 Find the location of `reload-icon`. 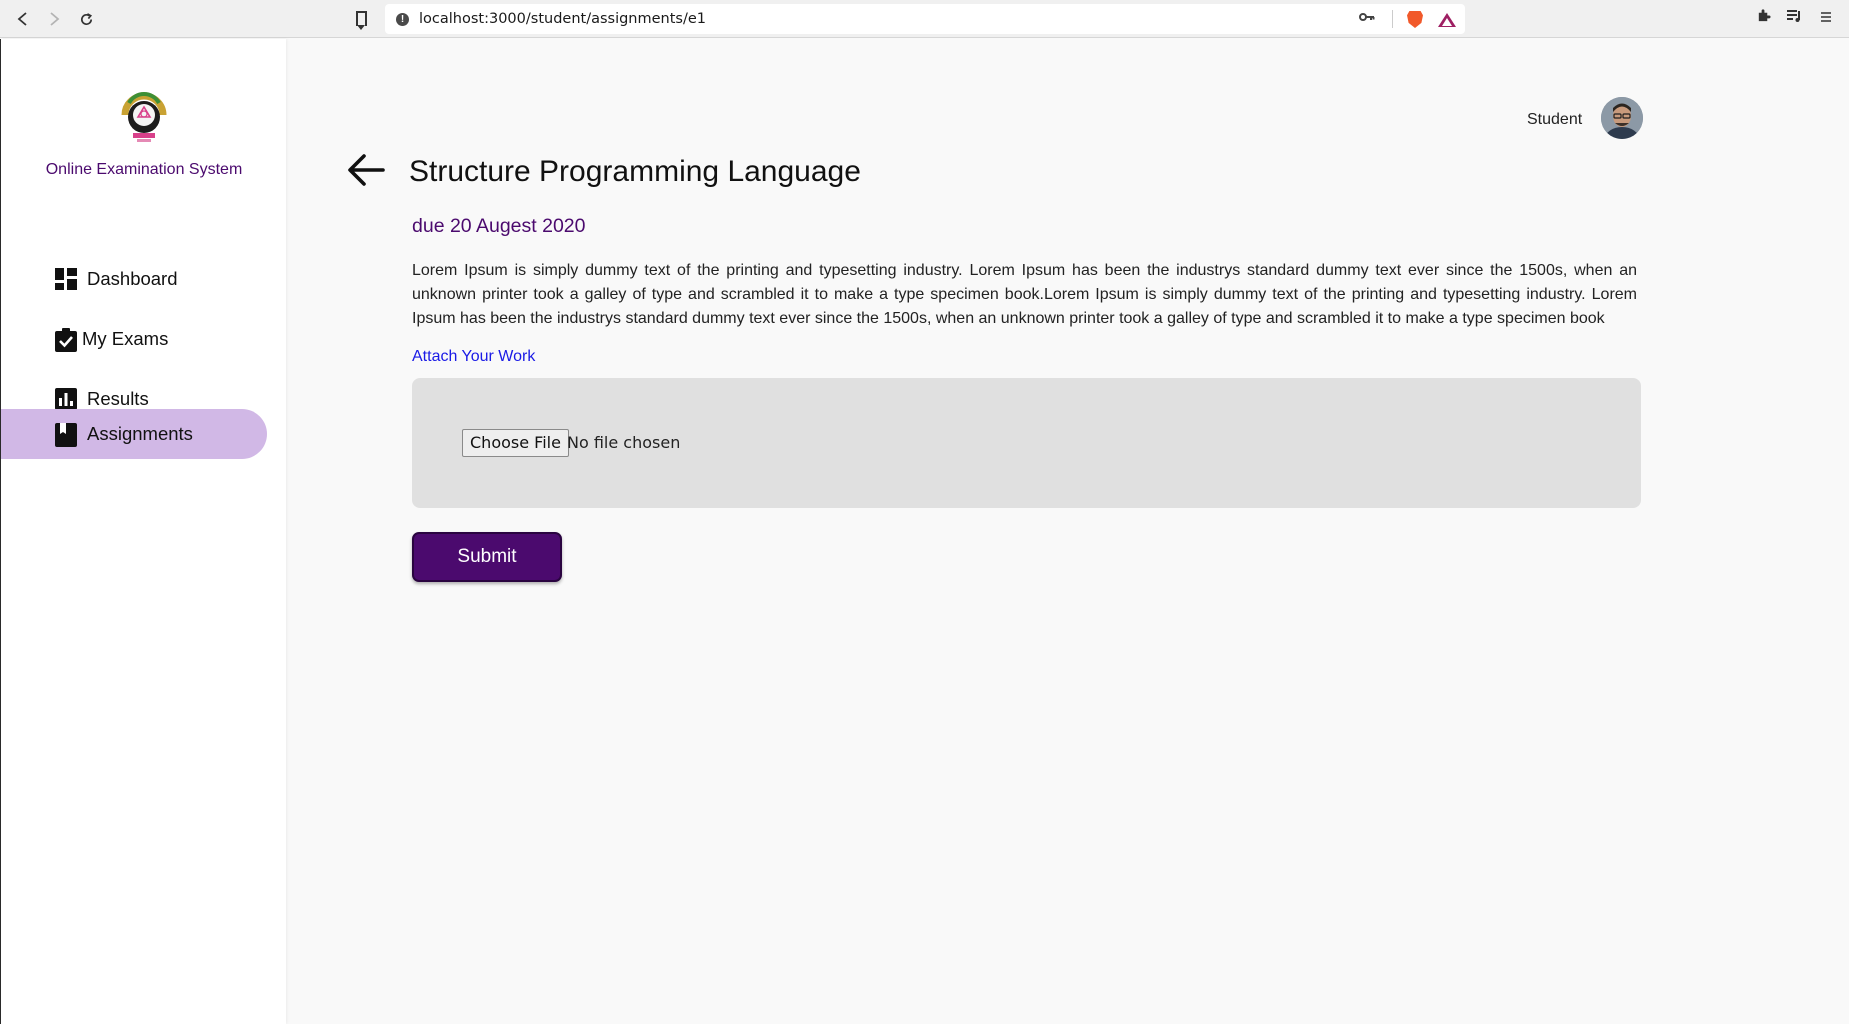

reload-icon is located at coordinates (86, 19).